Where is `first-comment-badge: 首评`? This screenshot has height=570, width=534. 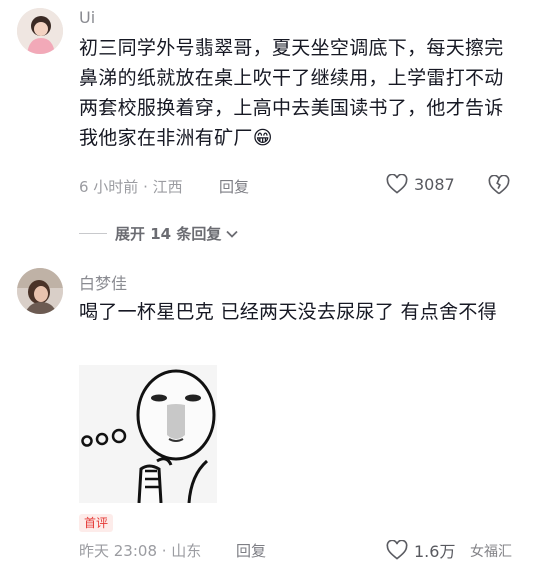
first-comment-badge: 首评 is located at coordinates (96, 523).